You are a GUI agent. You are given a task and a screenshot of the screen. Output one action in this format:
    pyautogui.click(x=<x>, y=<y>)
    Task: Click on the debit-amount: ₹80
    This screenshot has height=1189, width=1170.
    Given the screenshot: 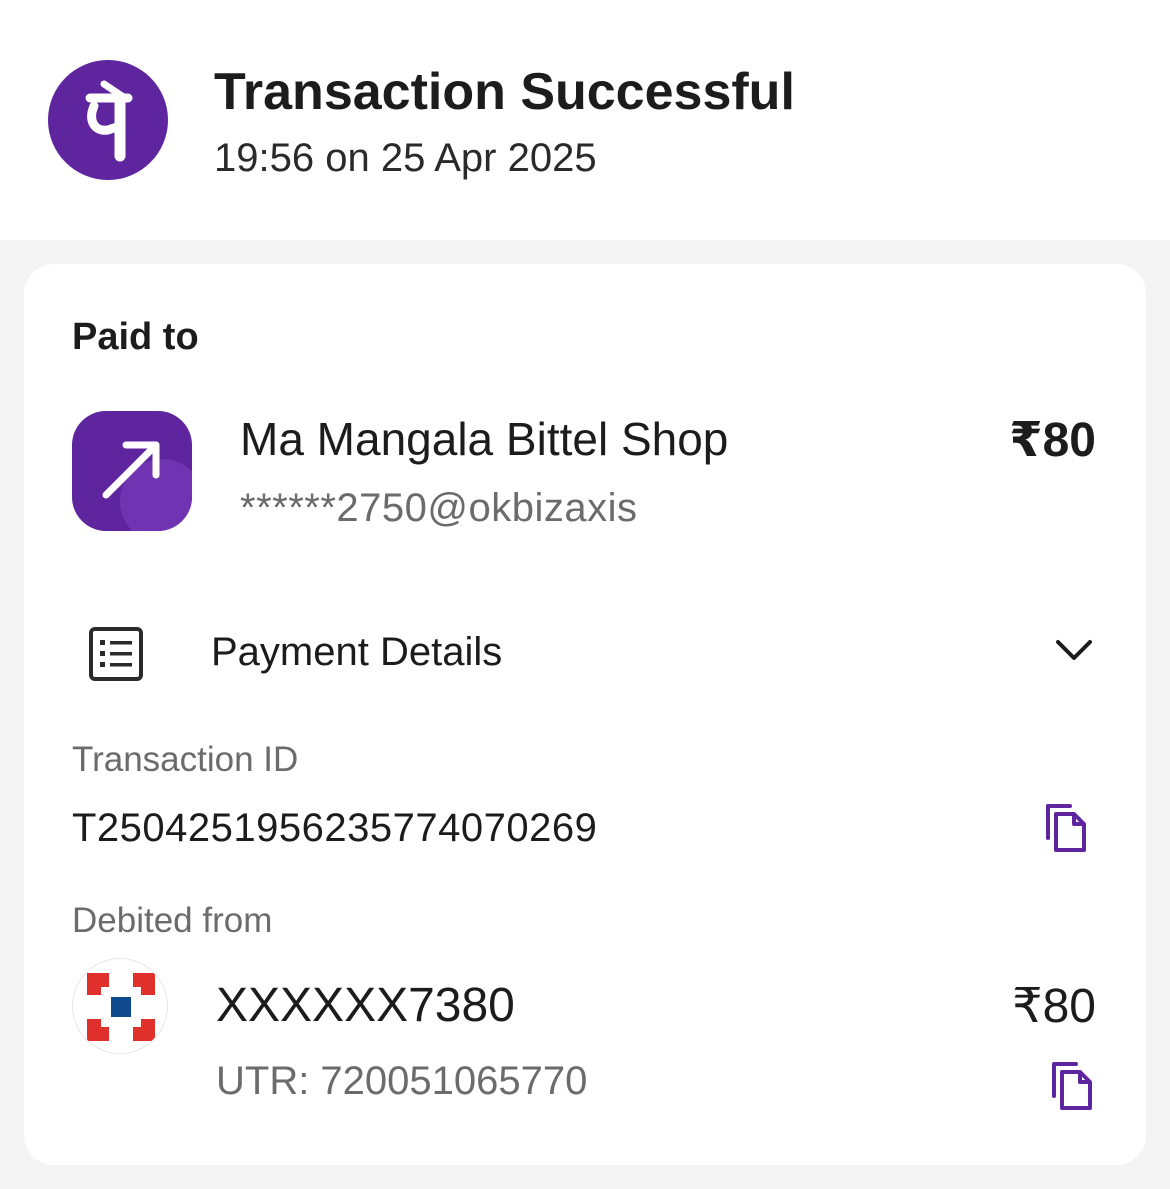 What is the action you would take?
    pyautogui.click(x=1054, y=1006)
    